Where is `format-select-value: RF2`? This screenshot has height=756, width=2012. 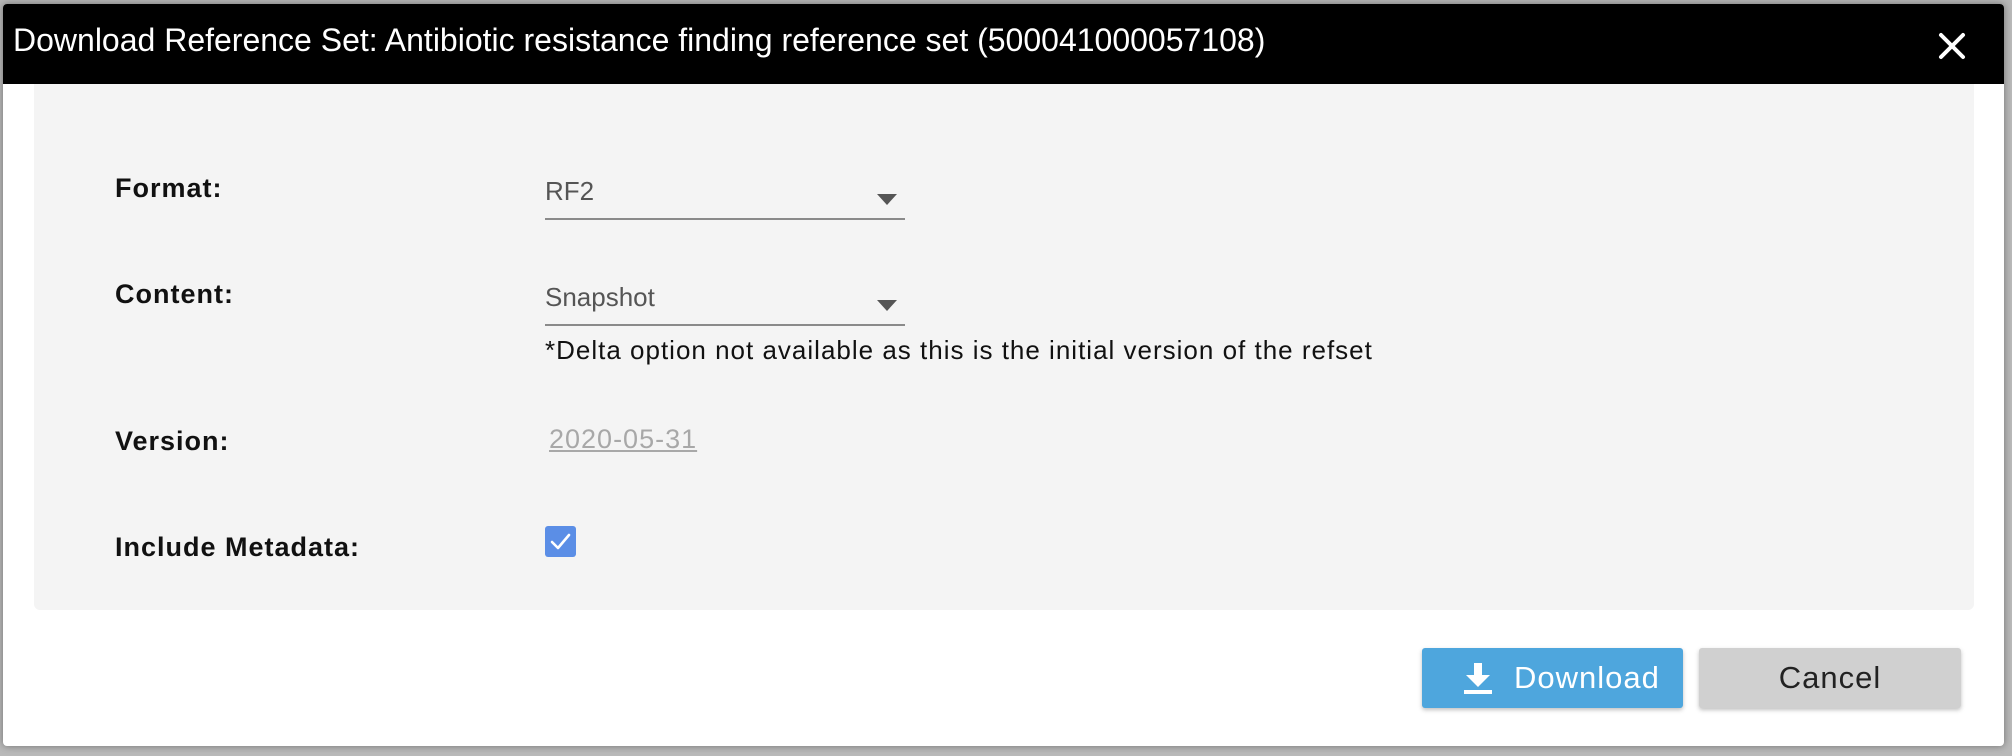
format-select-value: RF2 is located at coordinates (570, 191).